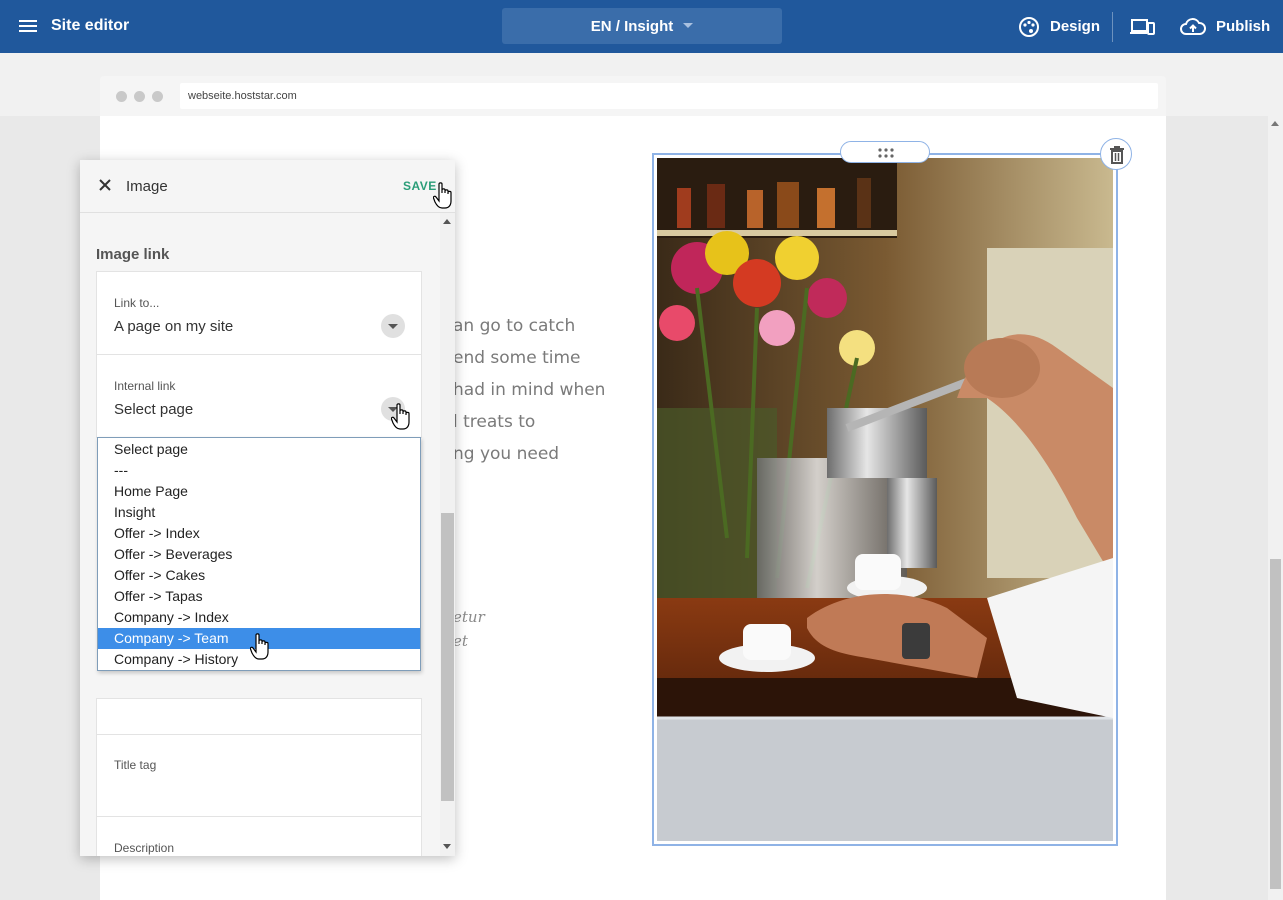  I want to click on publish-button: Publish, so click(1225, 26).